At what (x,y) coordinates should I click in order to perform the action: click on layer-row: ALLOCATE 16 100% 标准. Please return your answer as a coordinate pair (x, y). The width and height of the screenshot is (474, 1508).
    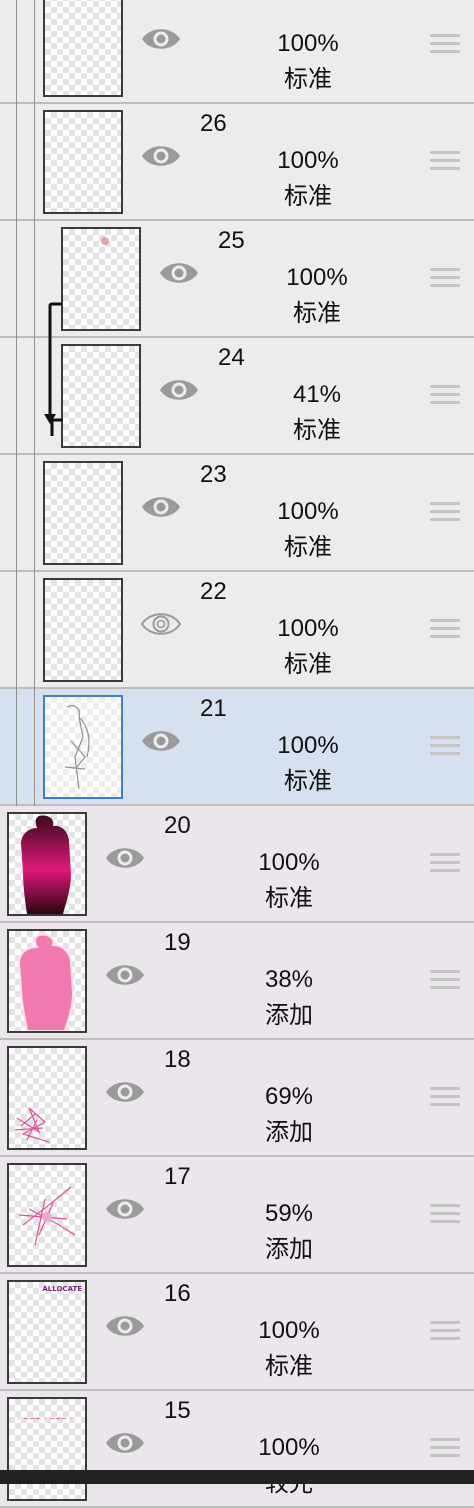
    Looking at the image, I should click on (237, 1332).